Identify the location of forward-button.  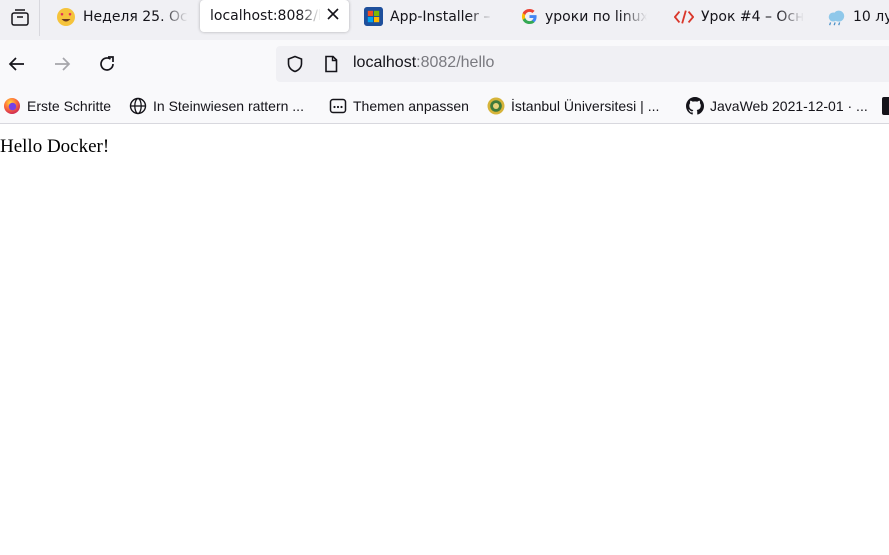
(62, 64).